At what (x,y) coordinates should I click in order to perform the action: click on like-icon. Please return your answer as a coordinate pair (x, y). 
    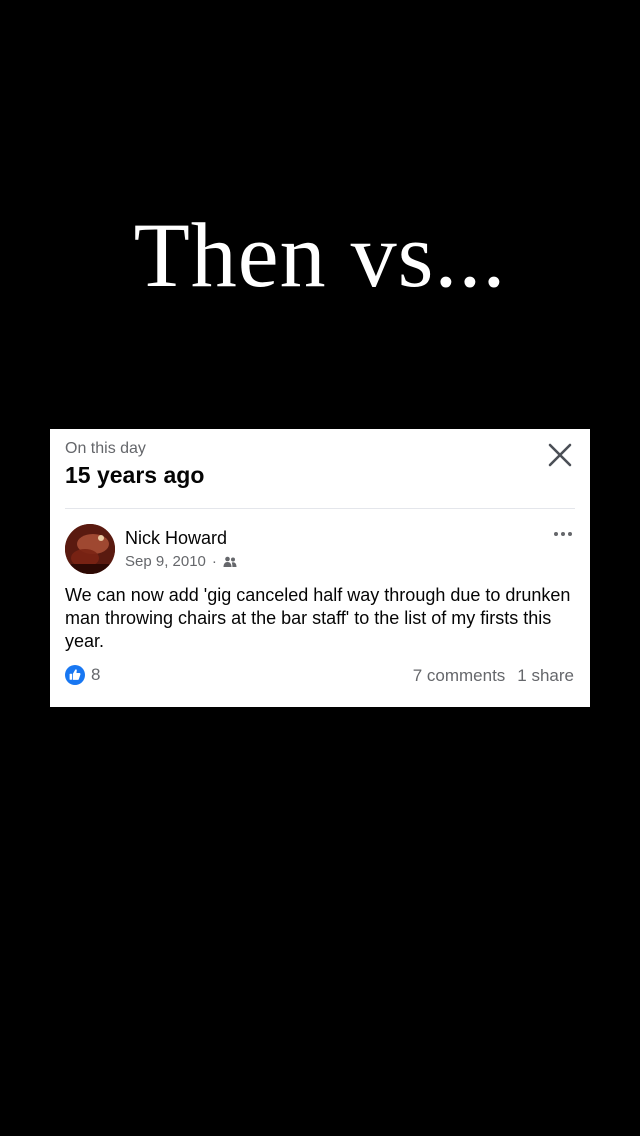
    Looking at the image, I should click on (75, 675).